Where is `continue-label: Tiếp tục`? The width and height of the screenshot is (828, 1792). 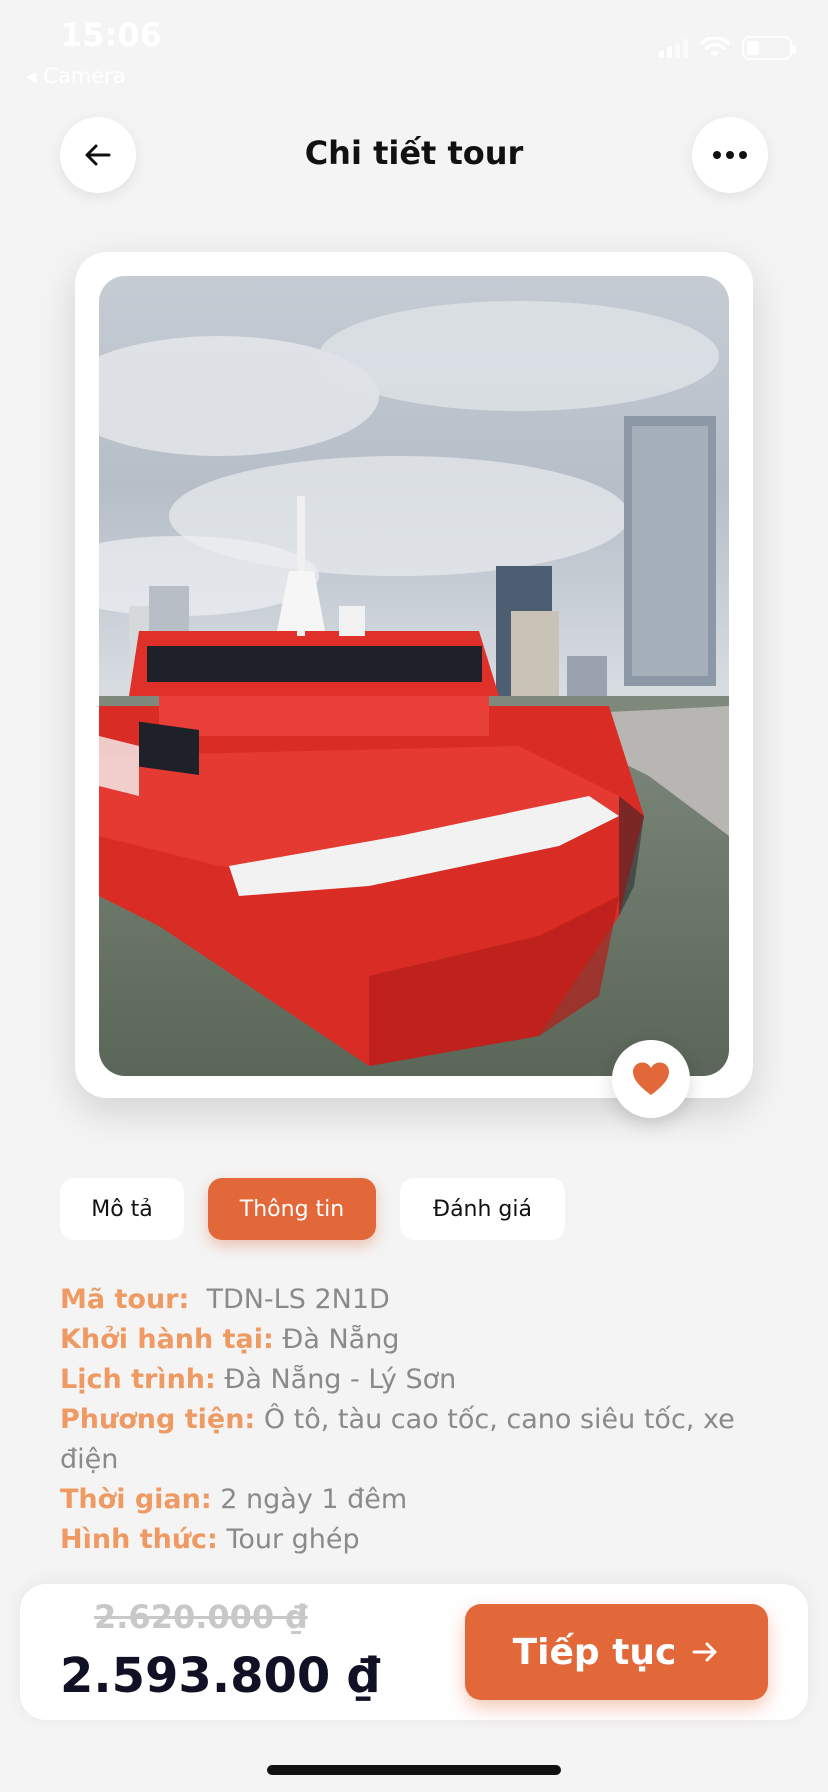
continue-label: Tiếp tục is located at coordinates (594, 1652).